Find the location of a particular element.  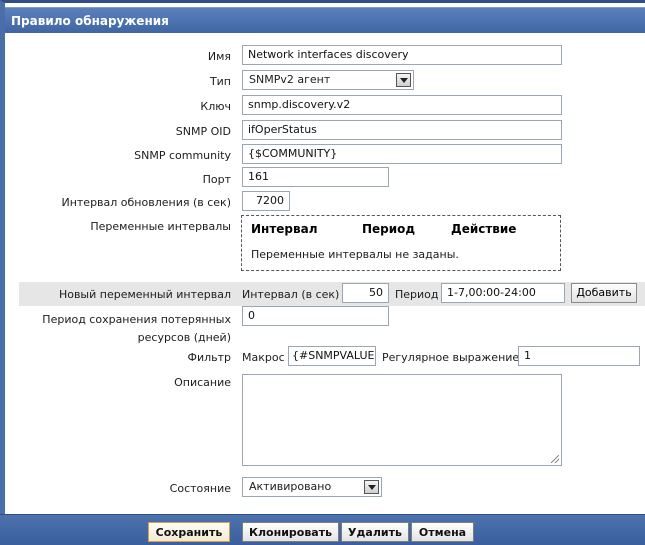

port-label: Порт is located at coordinates (216, 179).